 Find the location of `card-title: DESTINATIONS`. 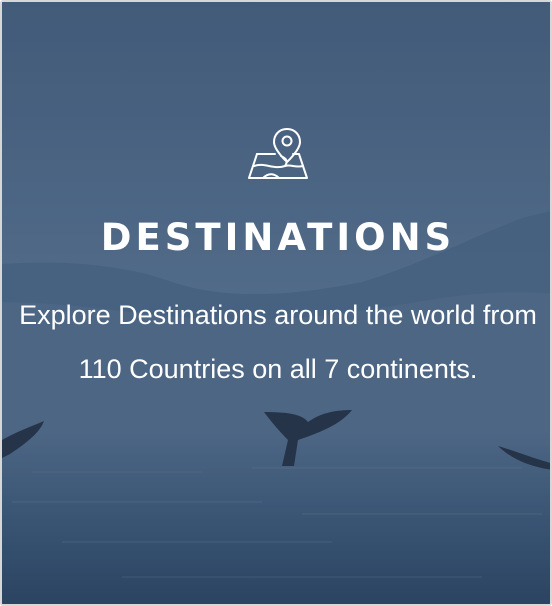

card-title: DESTINATIONS is located at coordinates (278, 237).